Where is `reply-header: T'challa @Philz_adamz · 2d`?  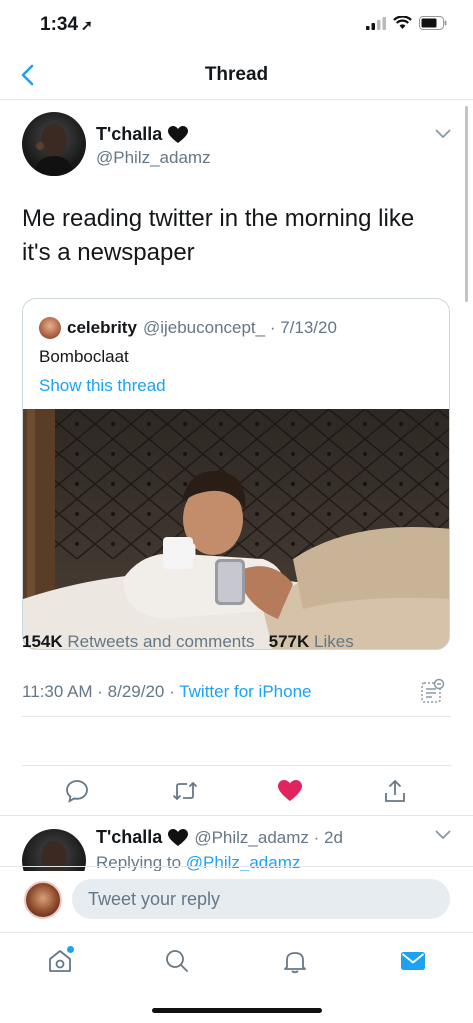 reply-header: T'challa @Philz_adamz · 2d is located at coordinates (219, 837).